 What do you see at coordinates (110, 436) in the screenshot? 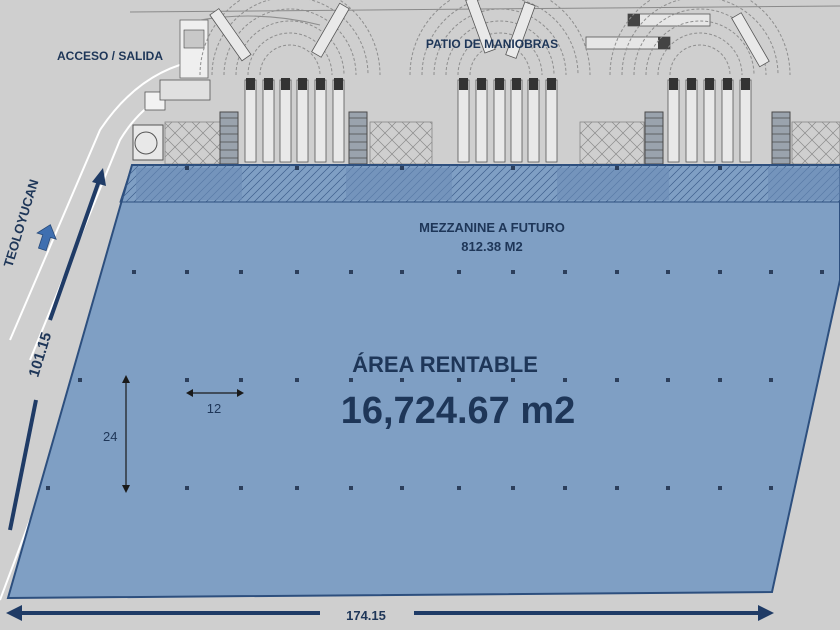
I see `bay-depth-label: 24` at bounding box center [110, 436].